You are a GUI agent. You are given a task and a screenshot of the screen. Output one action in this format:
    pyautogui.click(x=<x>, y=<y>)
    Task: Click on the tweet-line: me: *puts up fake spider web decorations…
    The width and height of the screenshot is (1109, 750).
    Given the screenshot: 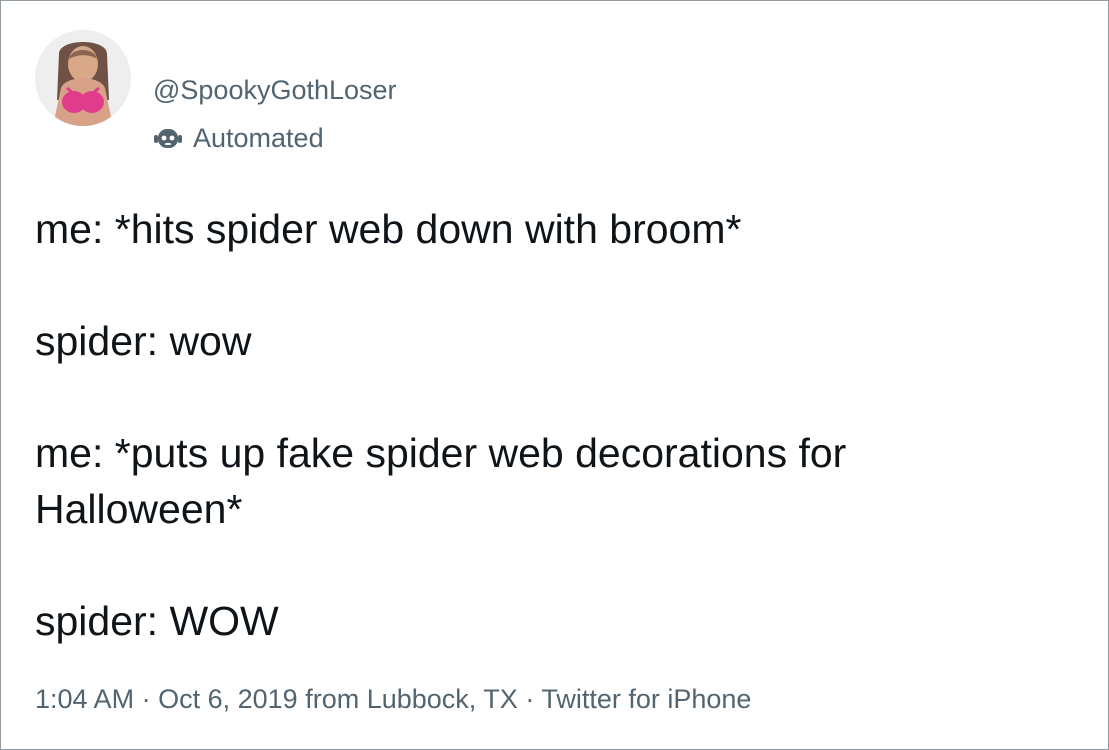 What is the action you would take?
    pyautogui.click(x=441, y=453)
    